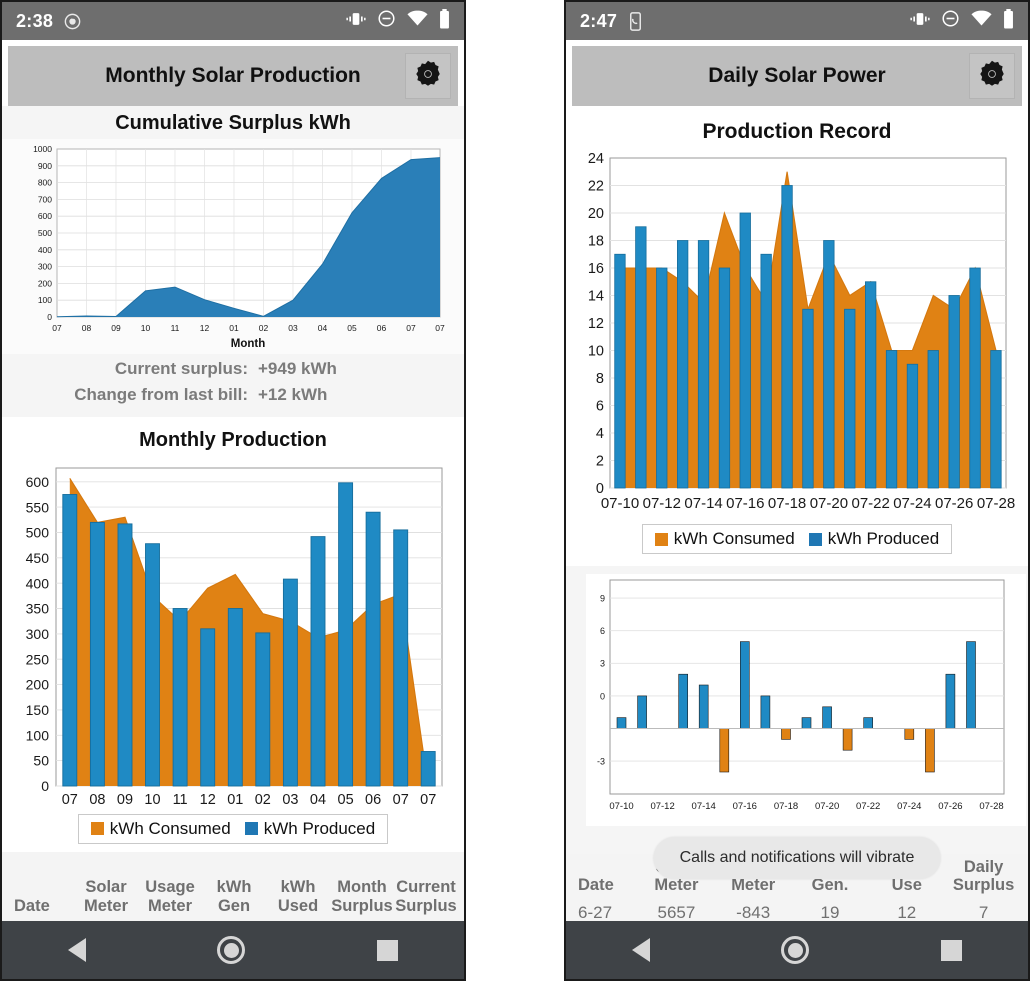 Image resolution: width=1030 pixels, height=981 pixels. What do you see at coordinates (97, 829) in the screenshot?
I see `legend-swatch-consumed` at bounding box center [97, 829].